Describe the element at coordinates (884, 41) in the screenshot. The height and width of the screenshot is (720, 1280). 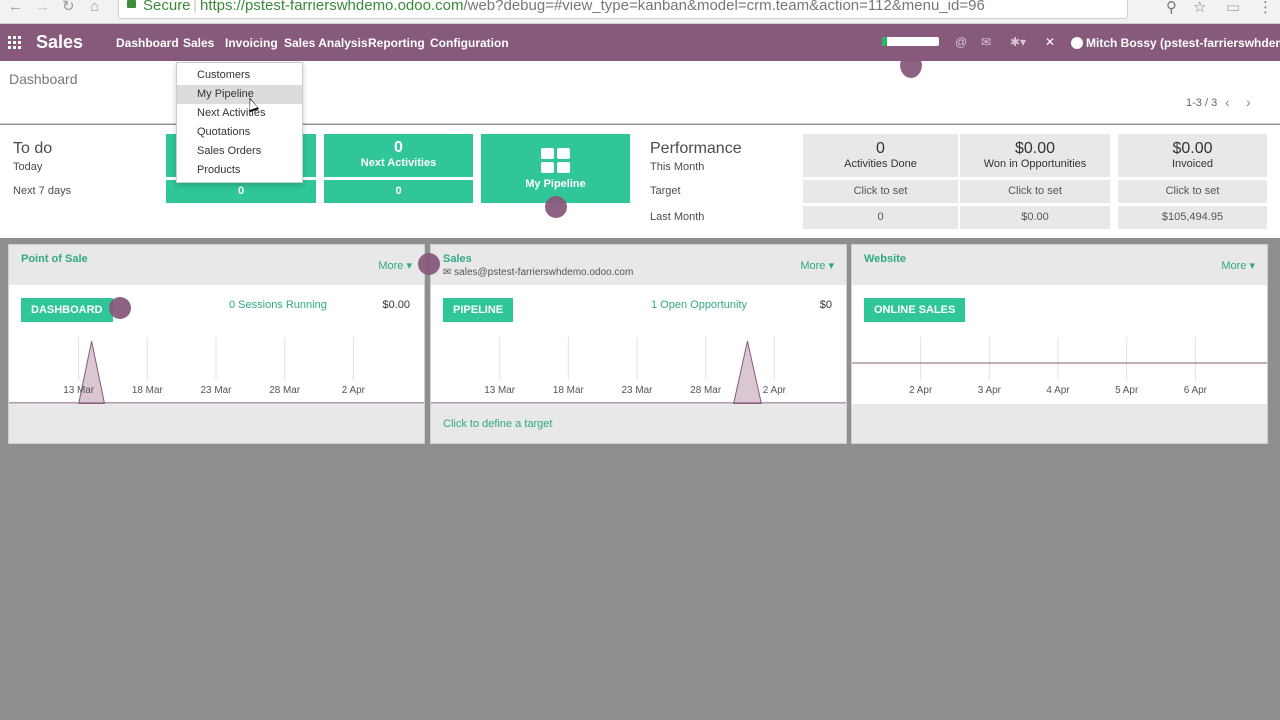
I see `progress-fill` at that location.